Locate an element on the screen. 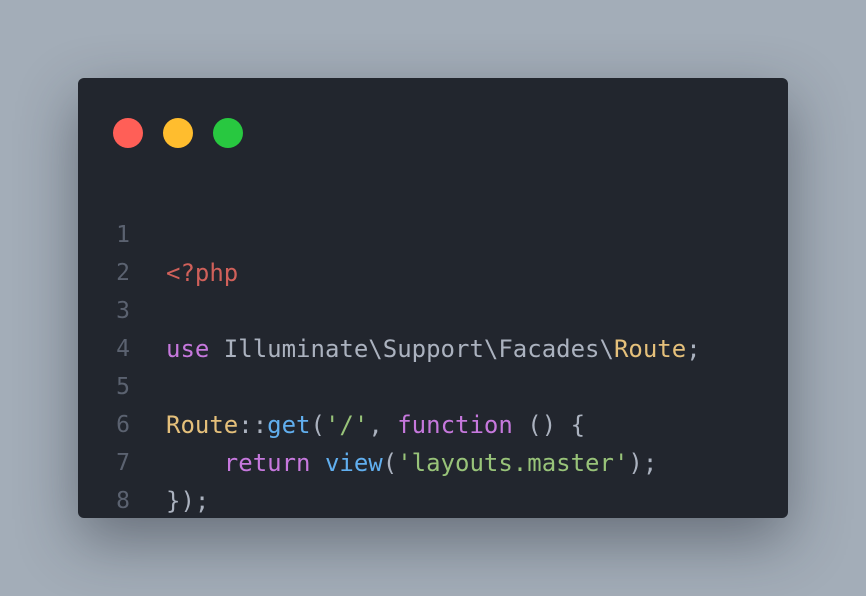 This screenshot has height=596, width=866. code-line-content: }); is located at coordinates (187, 501).